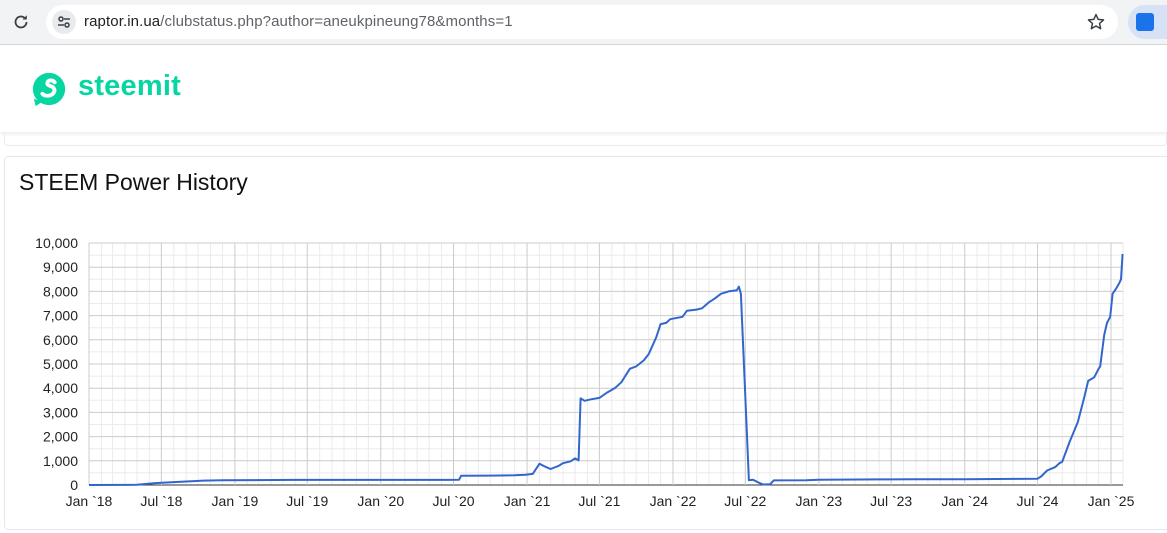 The height and width of the screenshot is (533, 1167). What do you see at coordinates (122, 21) in the screenshot?
I see `url-host: raptor.in.ua` at bounding box center [122, 21].